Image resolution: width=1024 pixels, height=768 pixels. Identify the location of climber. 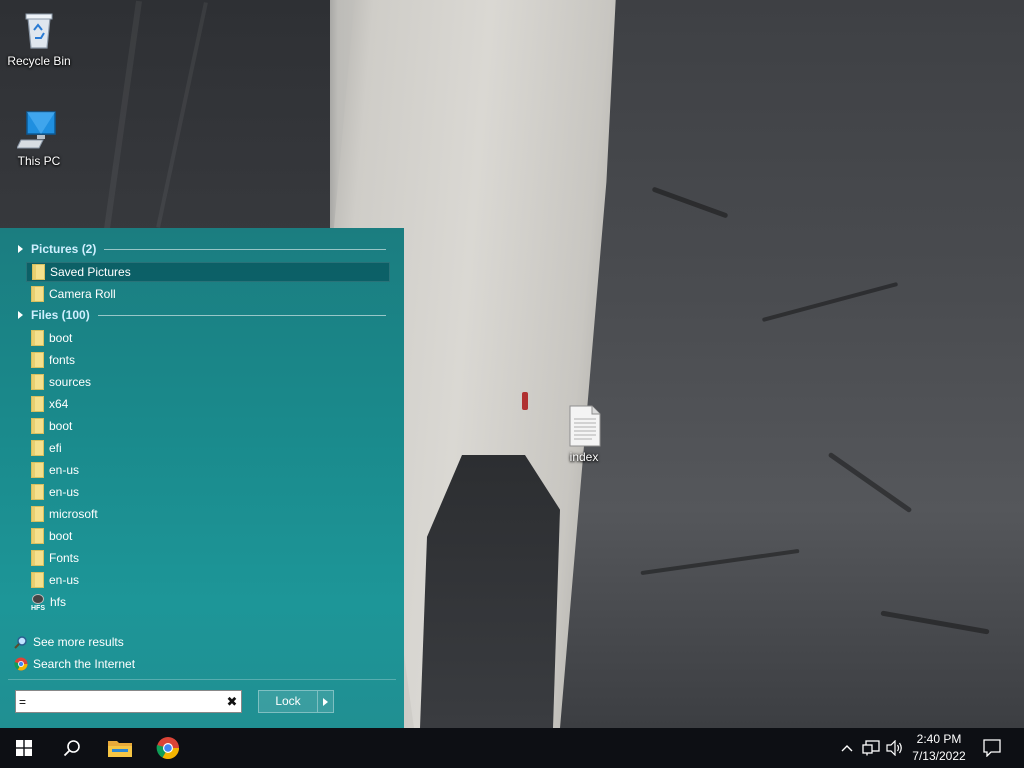
(525, 401).